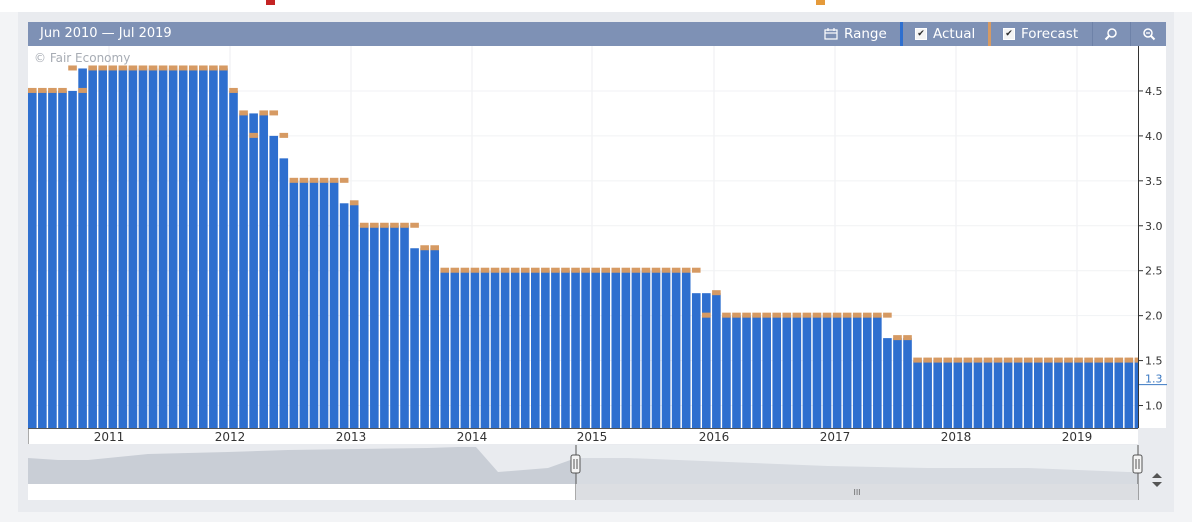  Describe the element at coordinates (1137, 464) in the screenshot. I see `range-handle-right` at that location.